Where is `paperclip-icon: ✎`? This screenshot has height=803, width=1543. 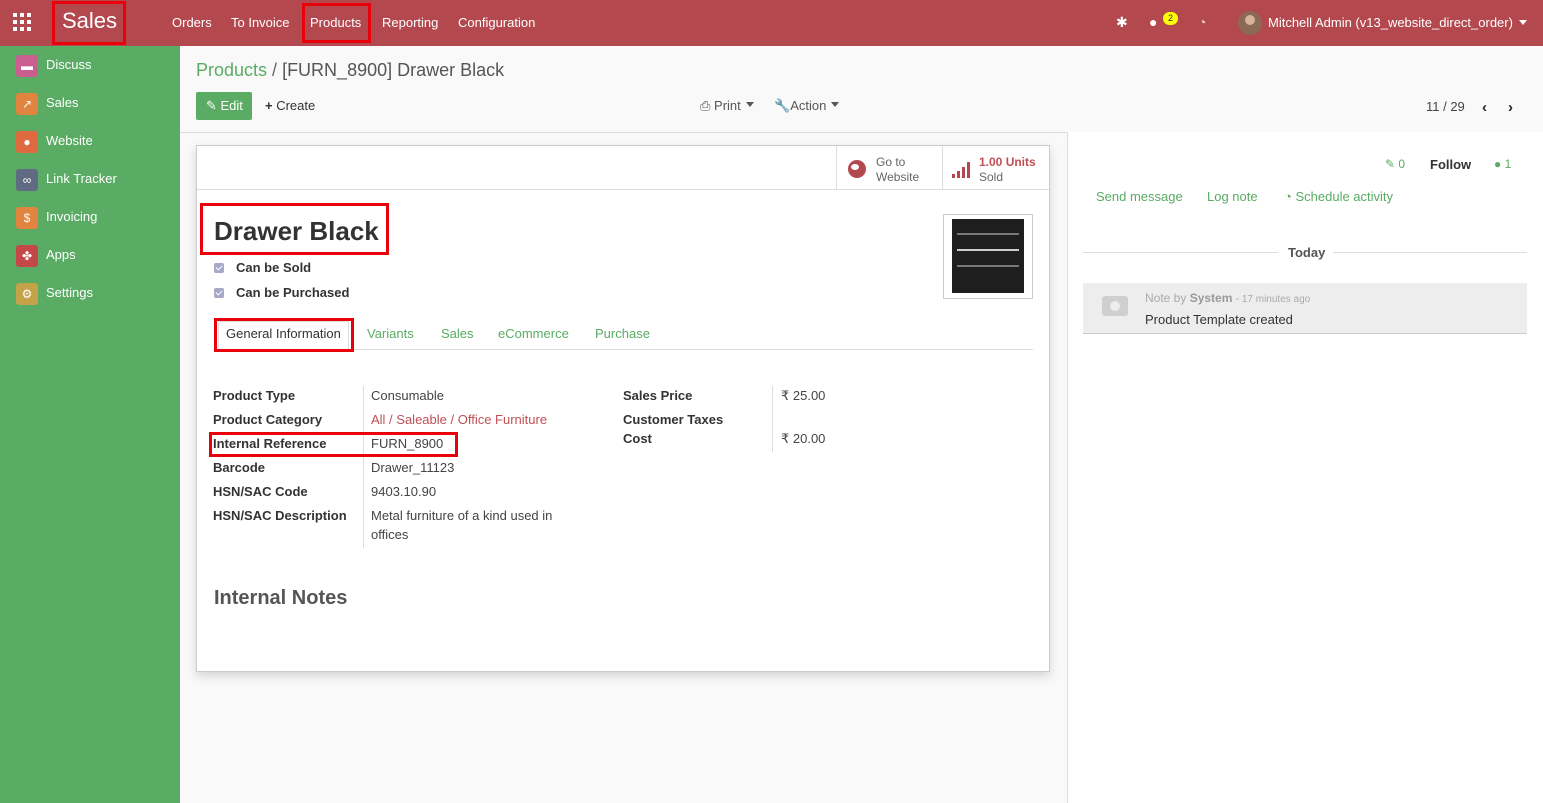 paperclip-icon: ✎ is located at coordinates (1390, 164).